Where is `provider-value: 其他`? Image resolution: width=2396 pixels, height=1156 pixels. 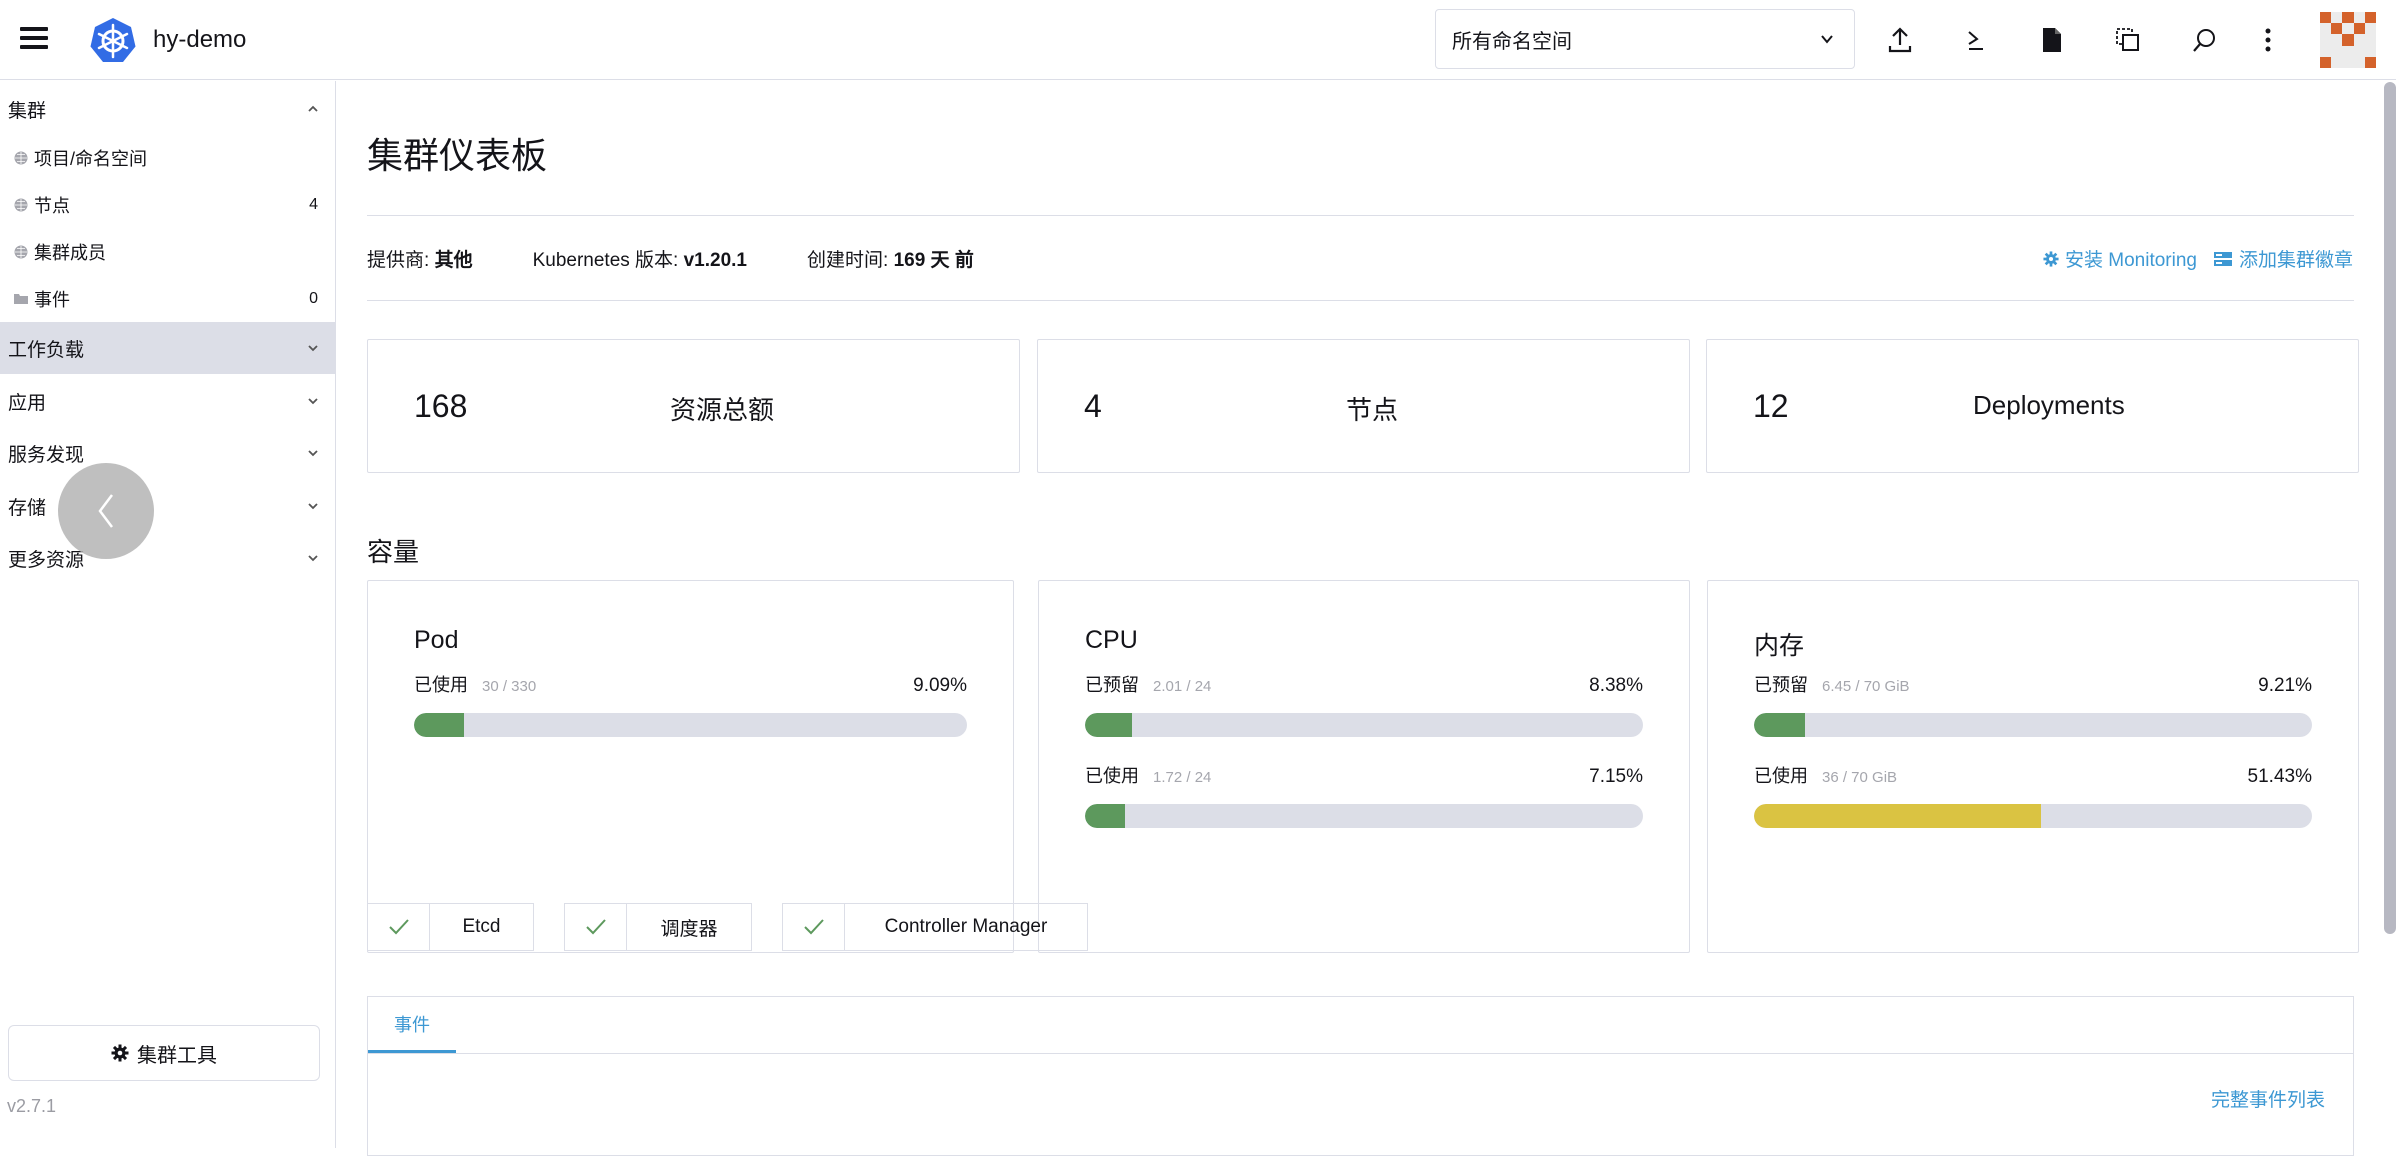
provider-value: 其他 is located at coordinates (453, 260).